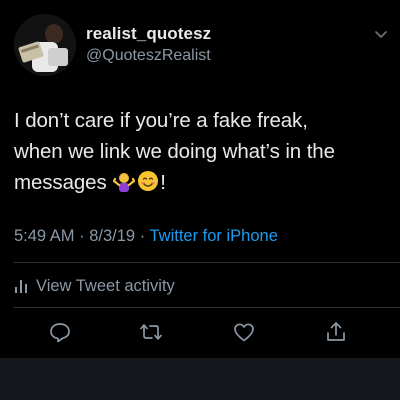 The width and height of the screenshot is (400, 400). I want to click on tweet-text-segment: !, so click(163, 182).